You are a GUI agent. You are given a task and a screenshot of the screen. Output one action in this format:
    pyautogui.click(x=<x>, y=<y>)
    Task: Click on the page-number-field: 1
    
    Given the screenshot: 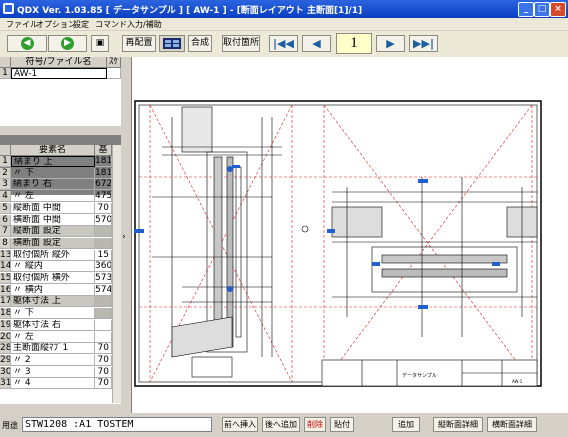 What is the action you would take?
    pyautogui.click(x=354, y=43)
    